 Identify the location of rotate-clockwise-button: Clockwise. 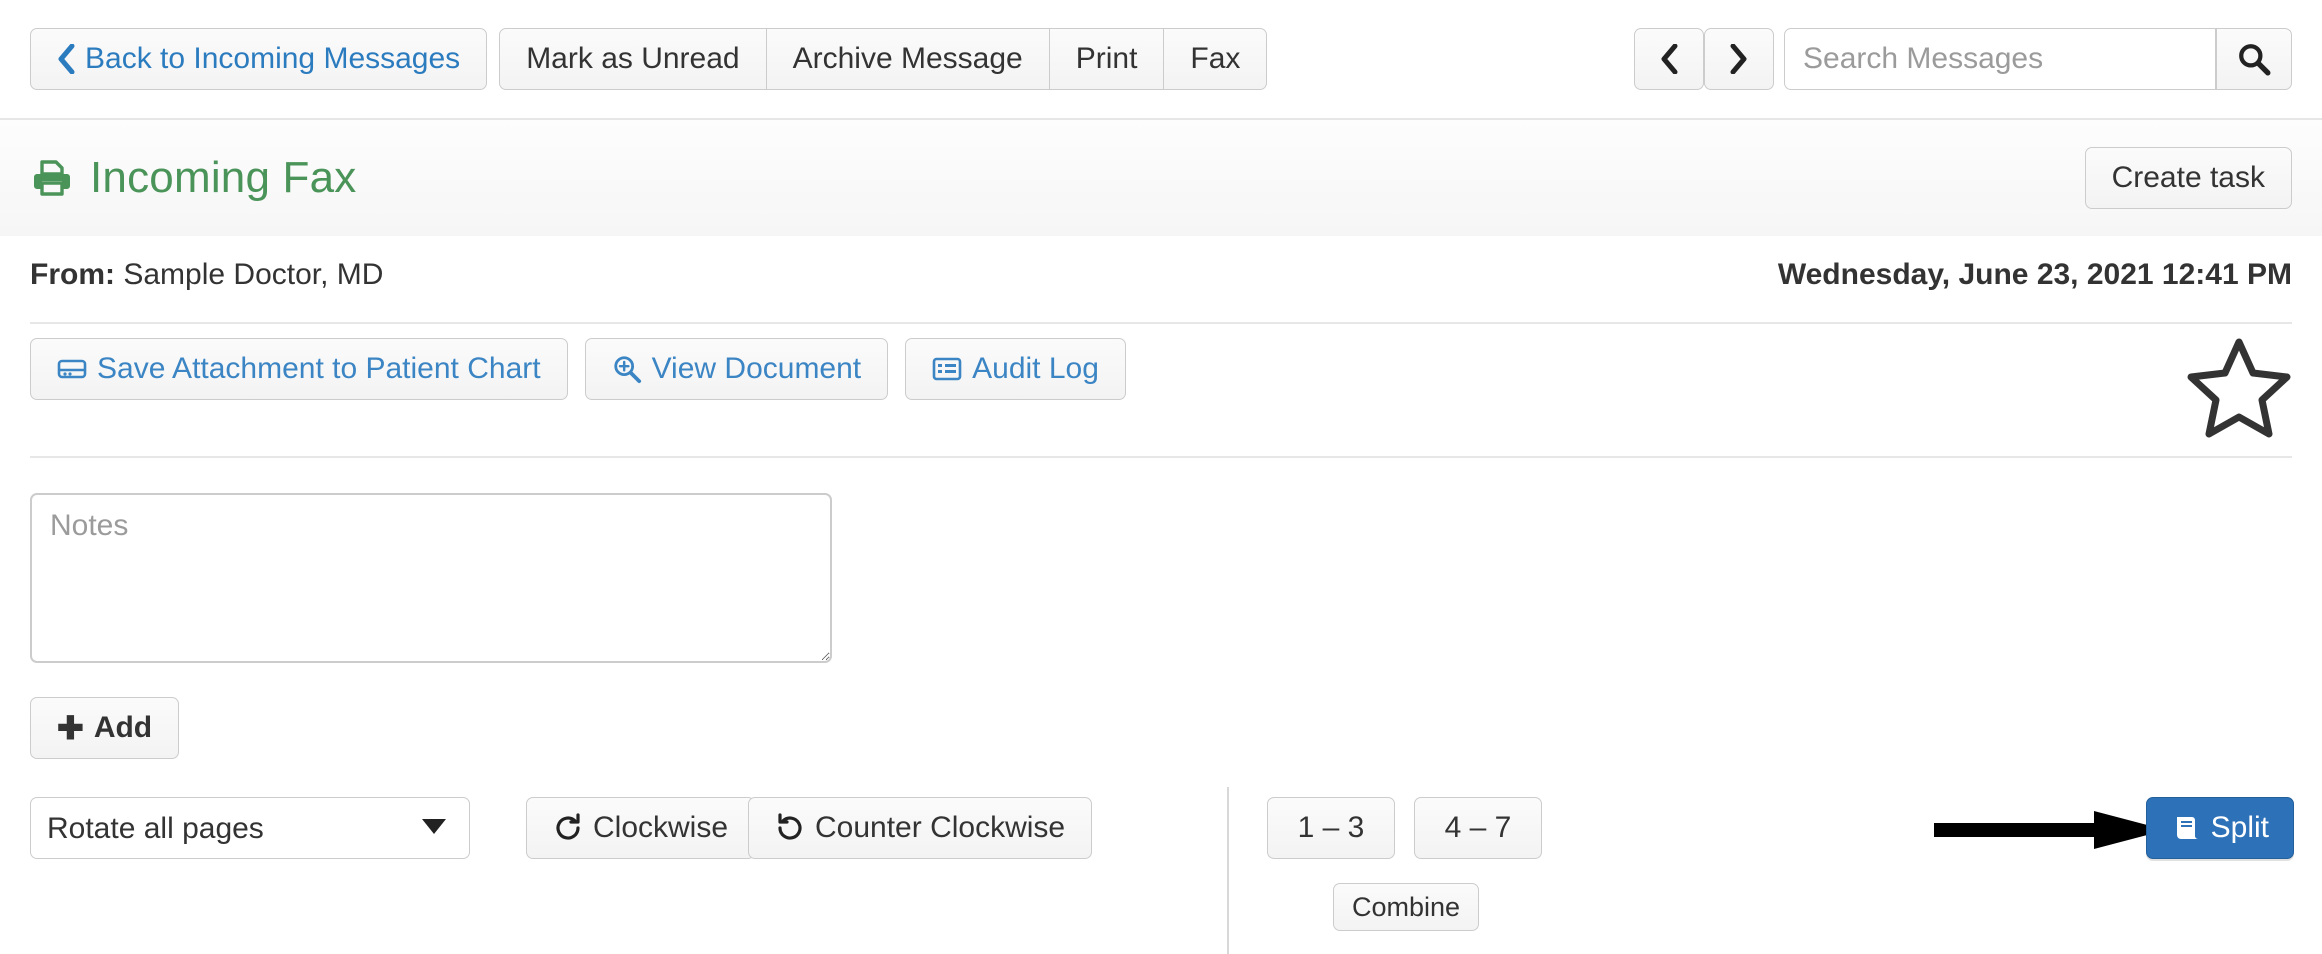
(641, 828).